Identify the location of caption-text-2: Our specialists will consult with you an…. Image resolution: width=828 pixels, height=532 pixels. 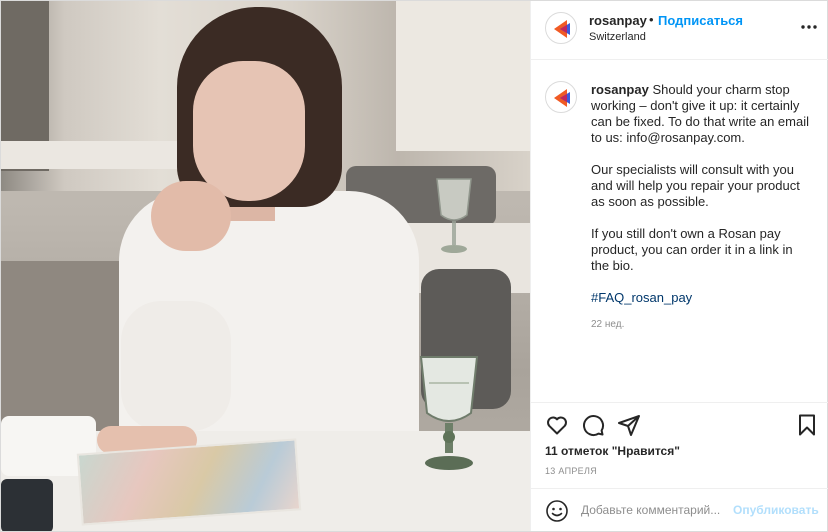
(695, 185).